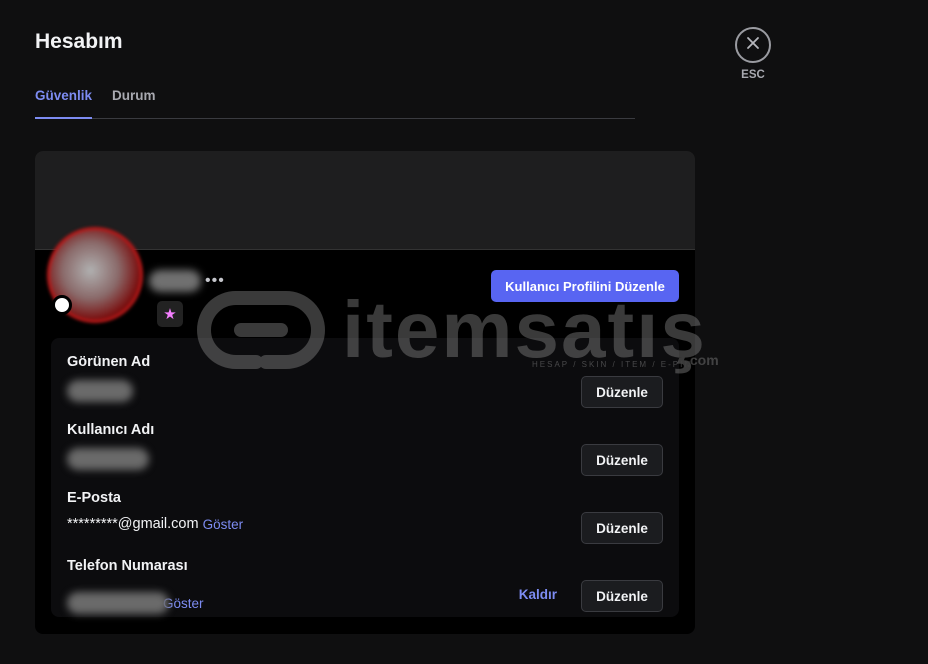 The height and width of the screenshot is (664, 928). Describe the element at coordinates (95, 275) in the screenshot. I see `avatar` at that location.